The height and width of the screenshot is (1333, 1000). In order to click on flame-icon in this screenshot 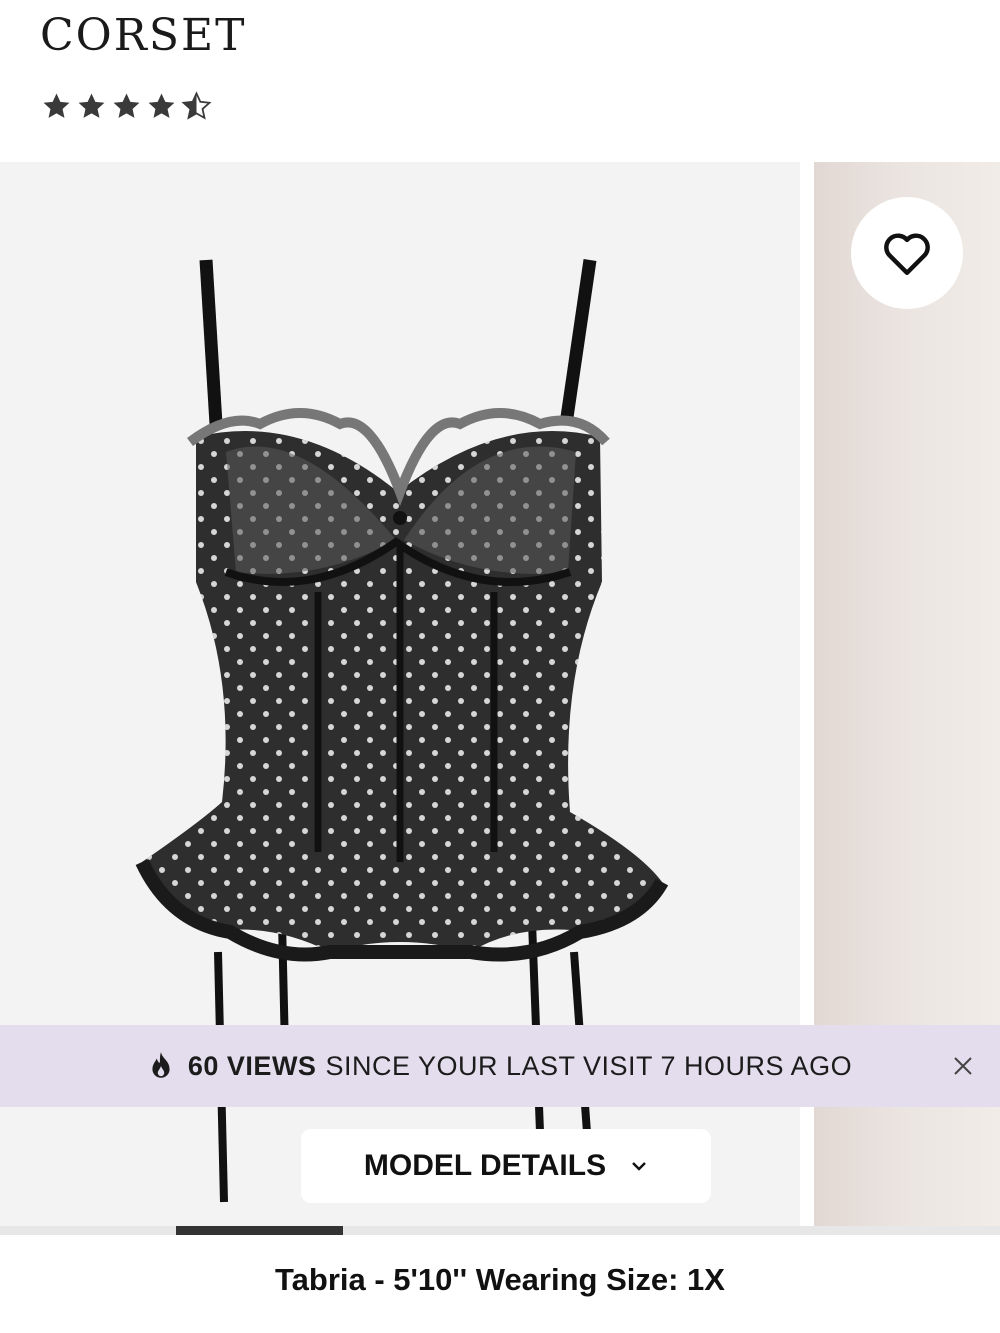, I will do `click(161, 1066)`.